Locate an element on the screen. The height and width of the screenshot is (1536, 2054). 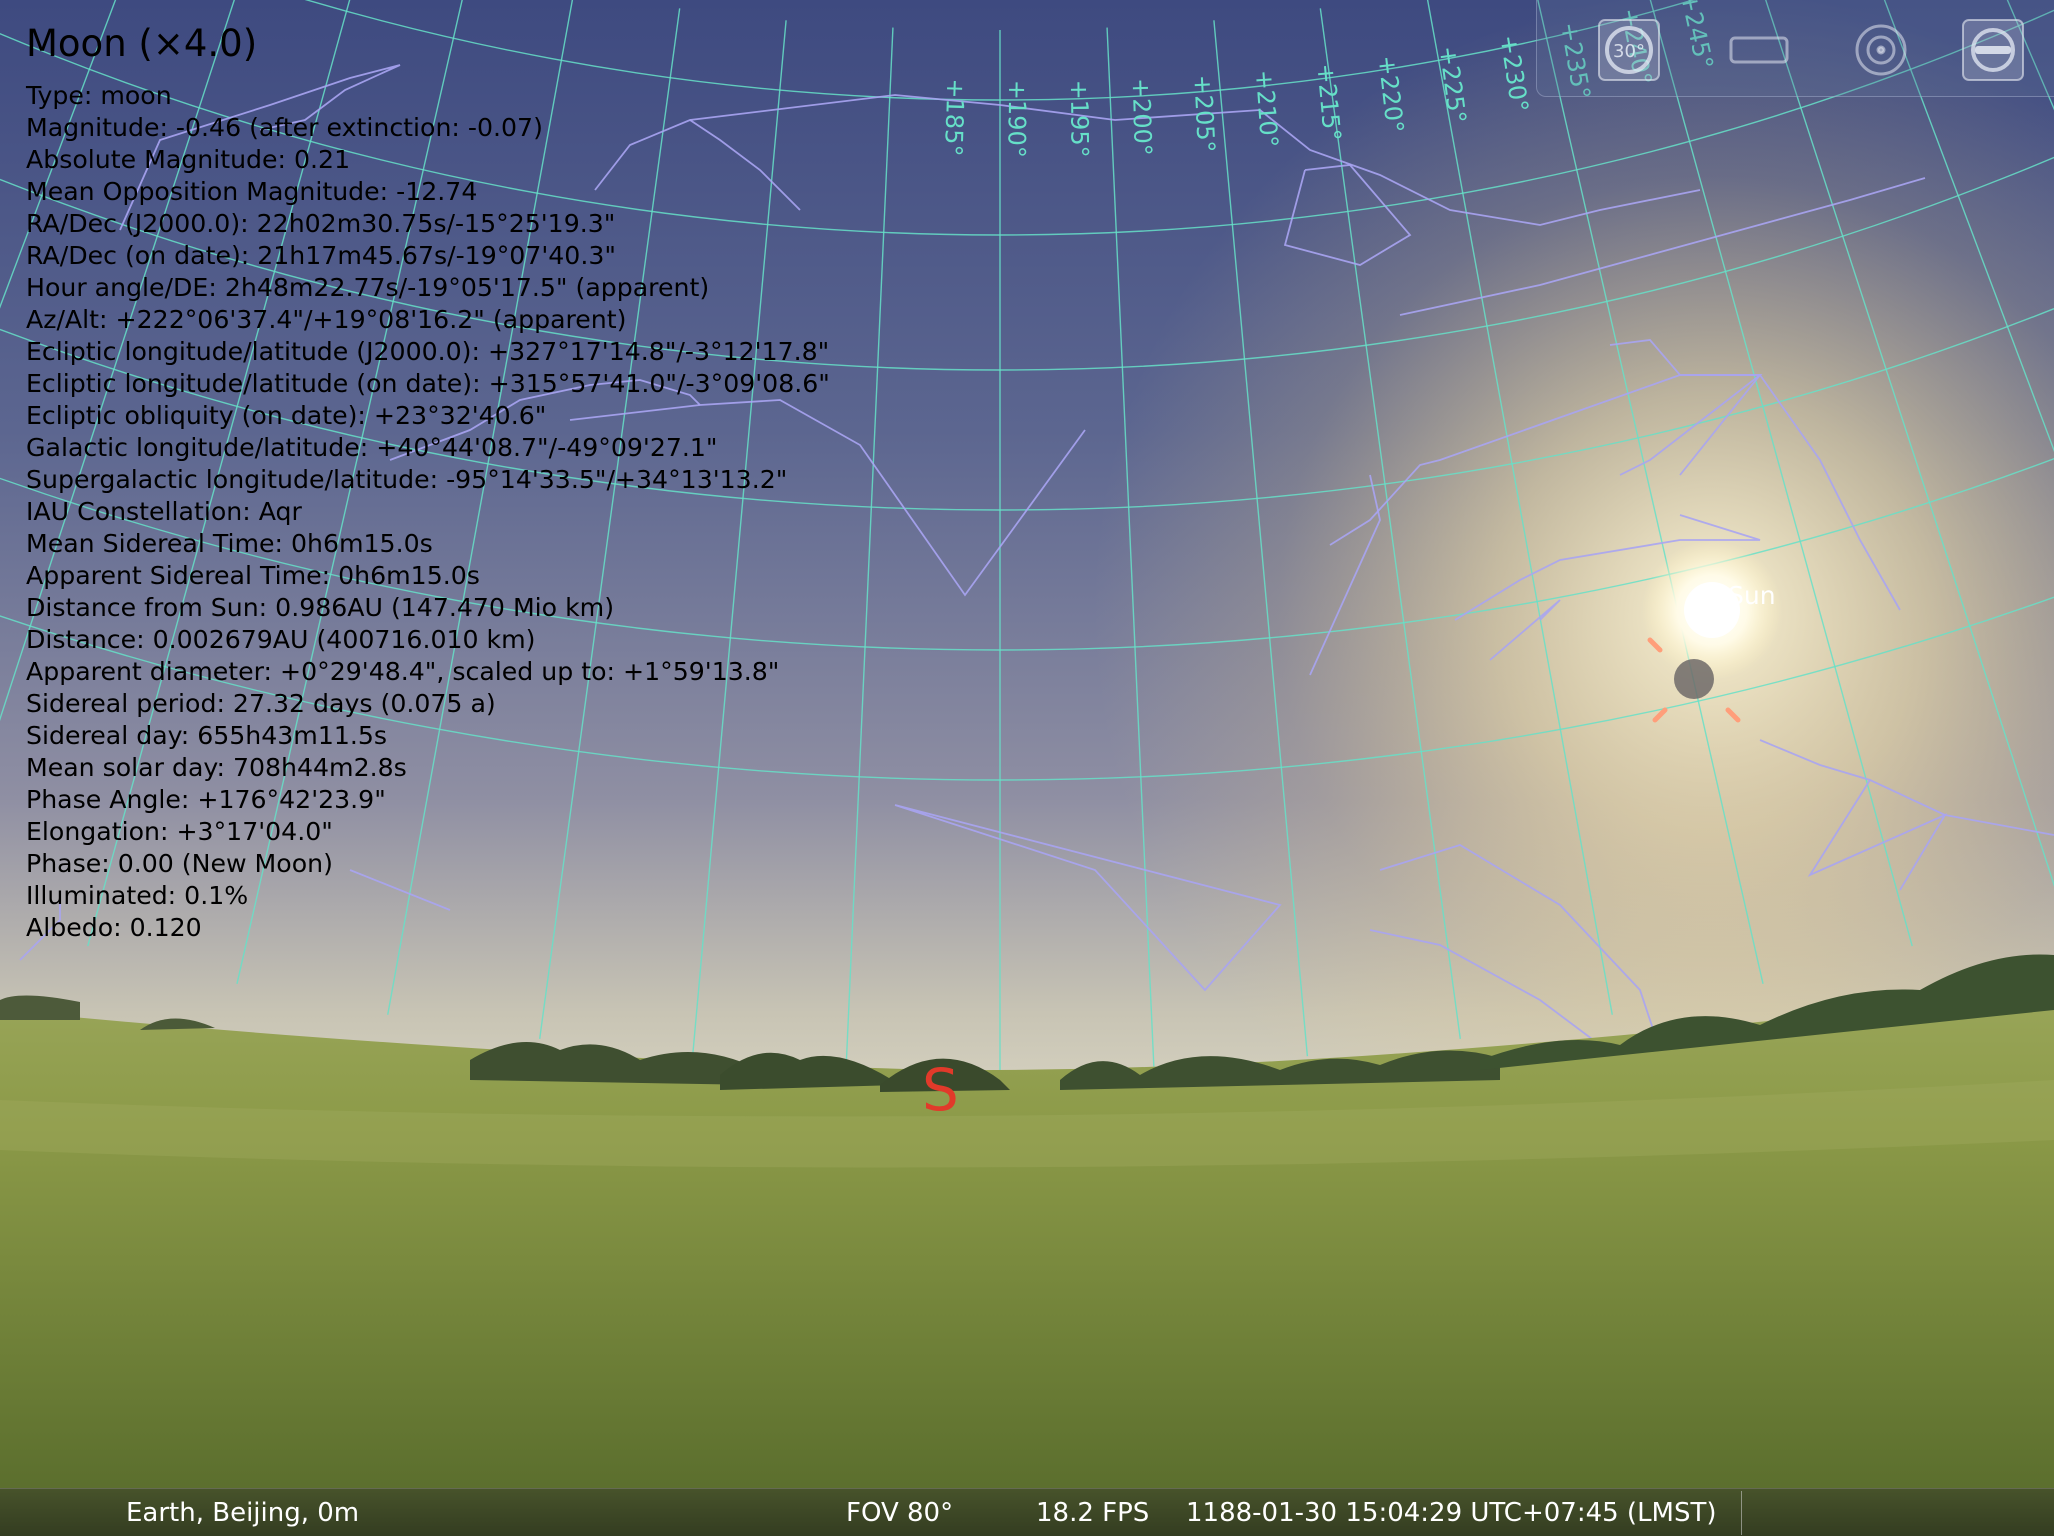
info-line: Phase Angle: +176°42'23.9" is located at coordinates (206, 799).